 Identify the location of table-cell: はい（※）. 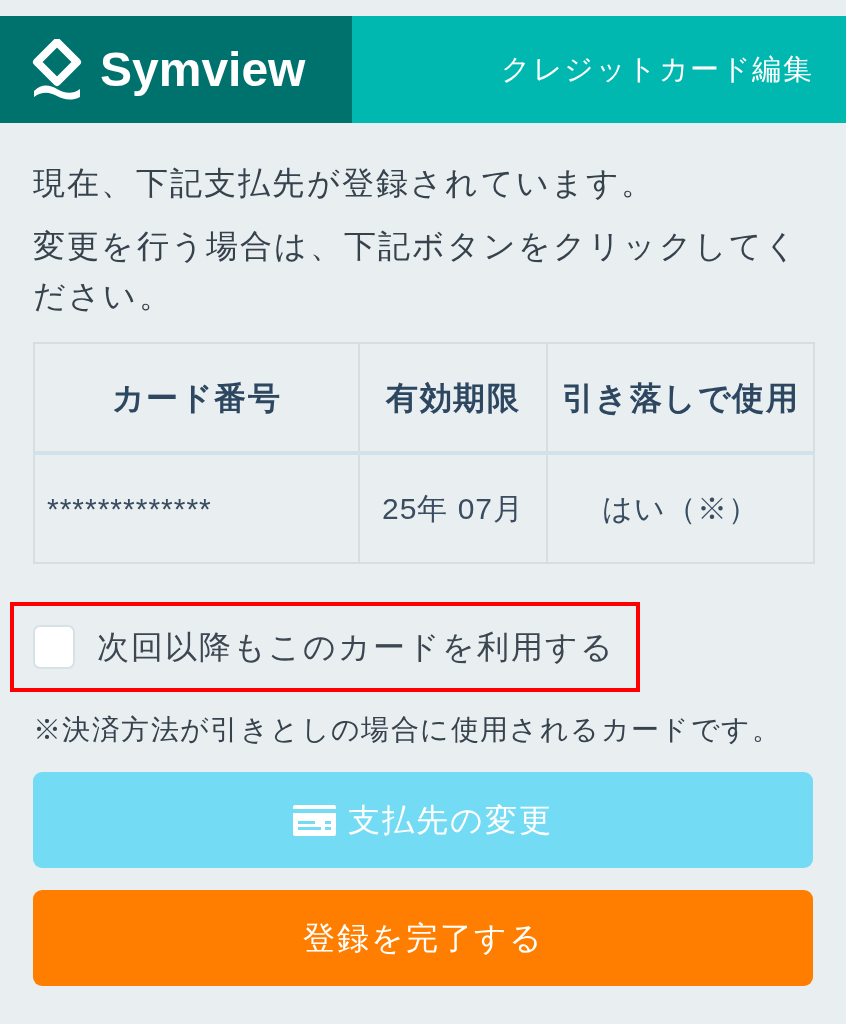
(680, 508).